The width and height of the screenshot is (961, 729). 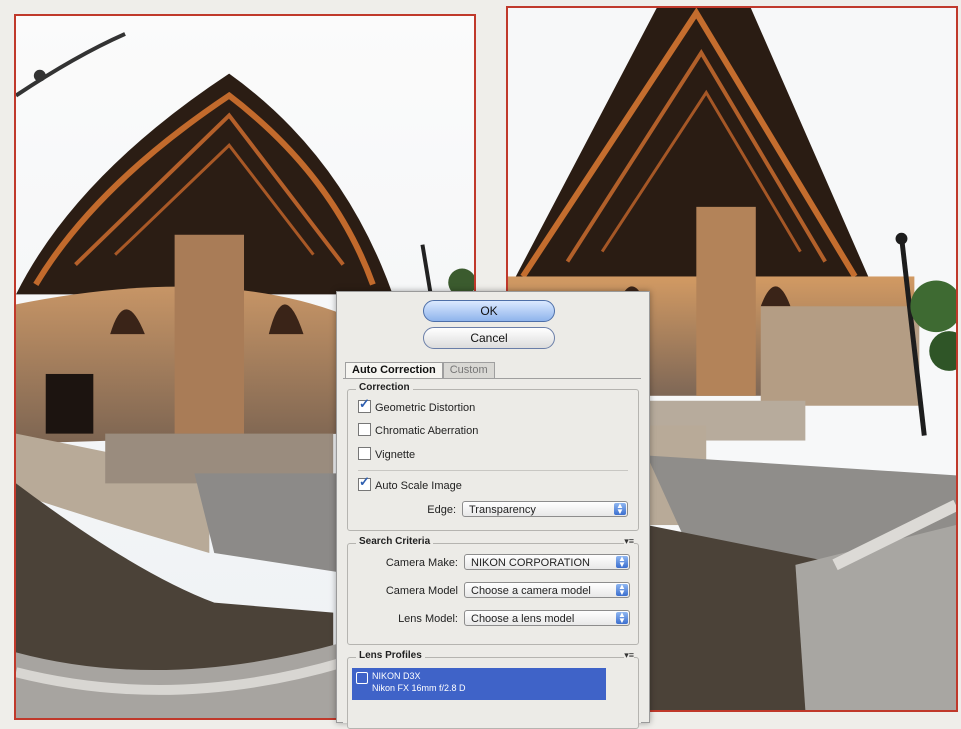 I want to click on edge-row: Edge: Transparency ▲ ▼, so click(x=493, y=510).